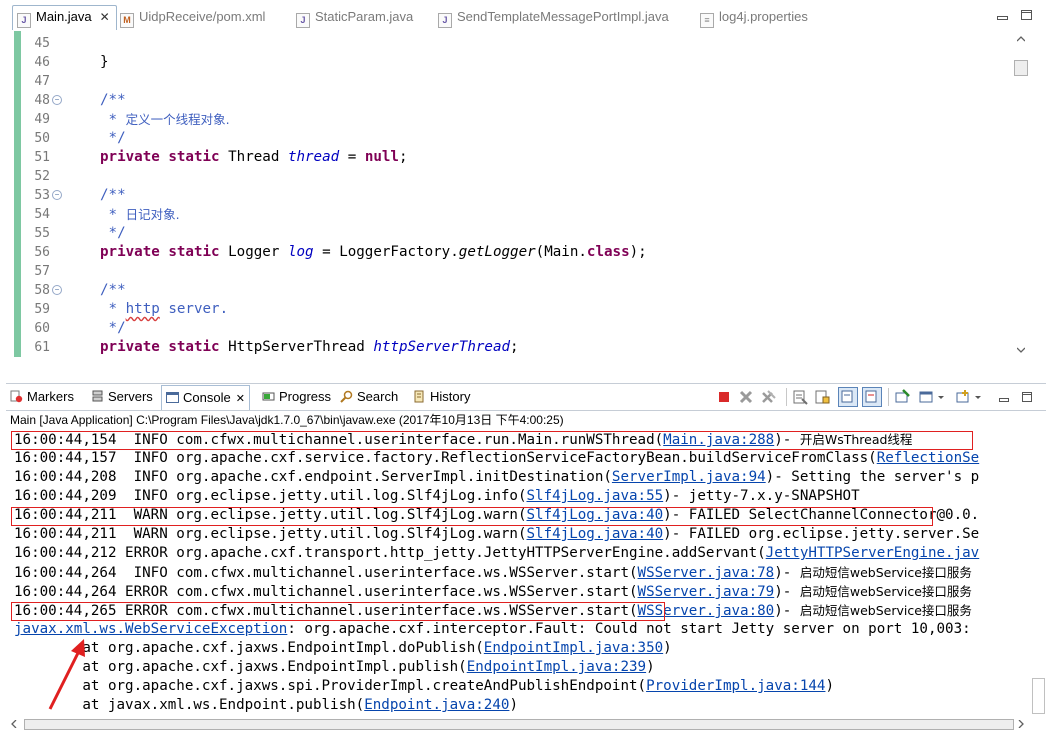 The height and width of the screenshot is (739, 1049). I want to click on tab-markers: Markers, so click(42, 397).